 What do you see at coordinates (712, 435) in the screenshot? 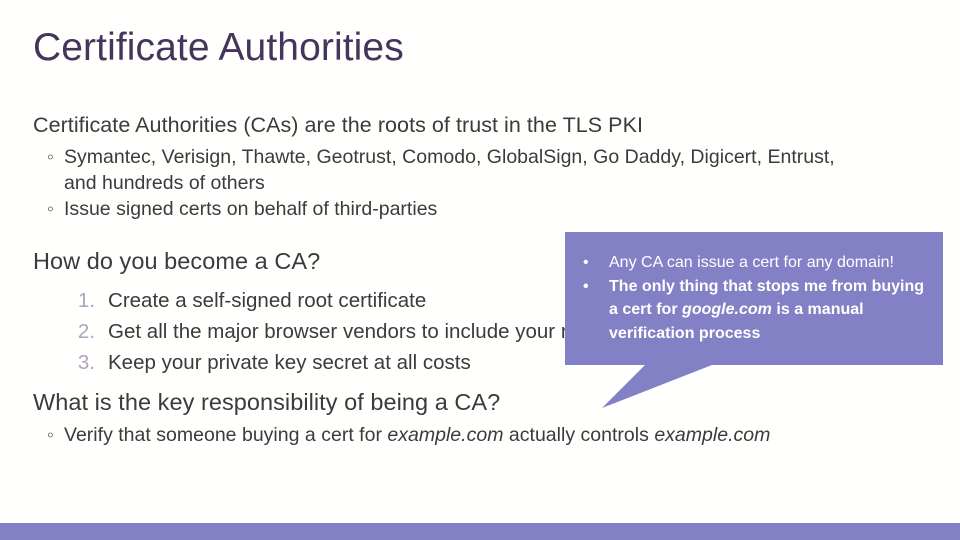
I see `domain-emphasis-second: example.com` at bounding box center [712, 435].